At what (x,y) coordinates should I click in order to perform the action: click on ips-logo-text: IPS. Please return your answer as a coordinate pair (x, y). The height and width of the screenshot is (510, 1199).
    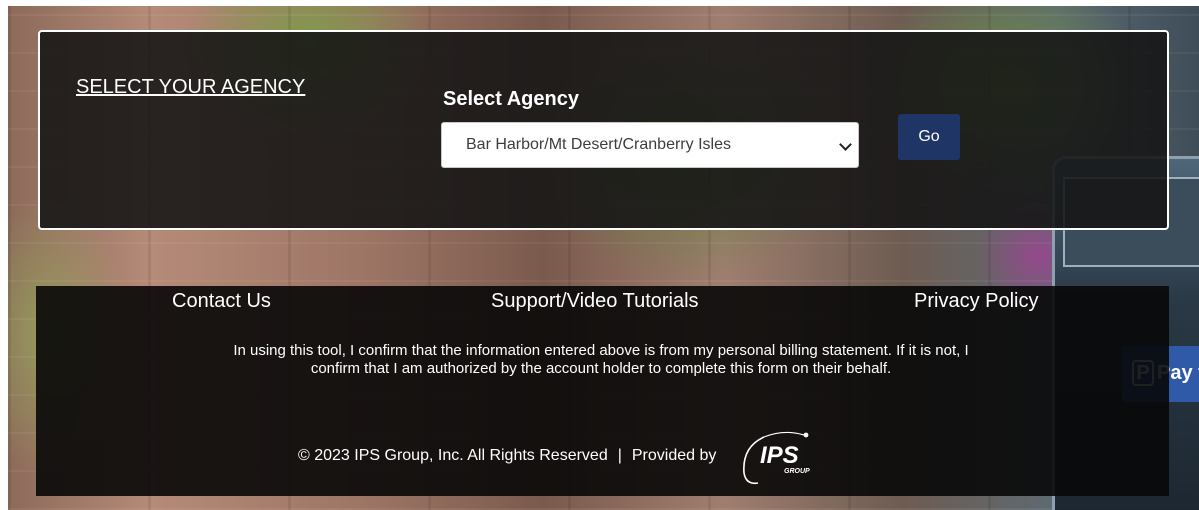
    Looking at the image, I should click on (779, 455).